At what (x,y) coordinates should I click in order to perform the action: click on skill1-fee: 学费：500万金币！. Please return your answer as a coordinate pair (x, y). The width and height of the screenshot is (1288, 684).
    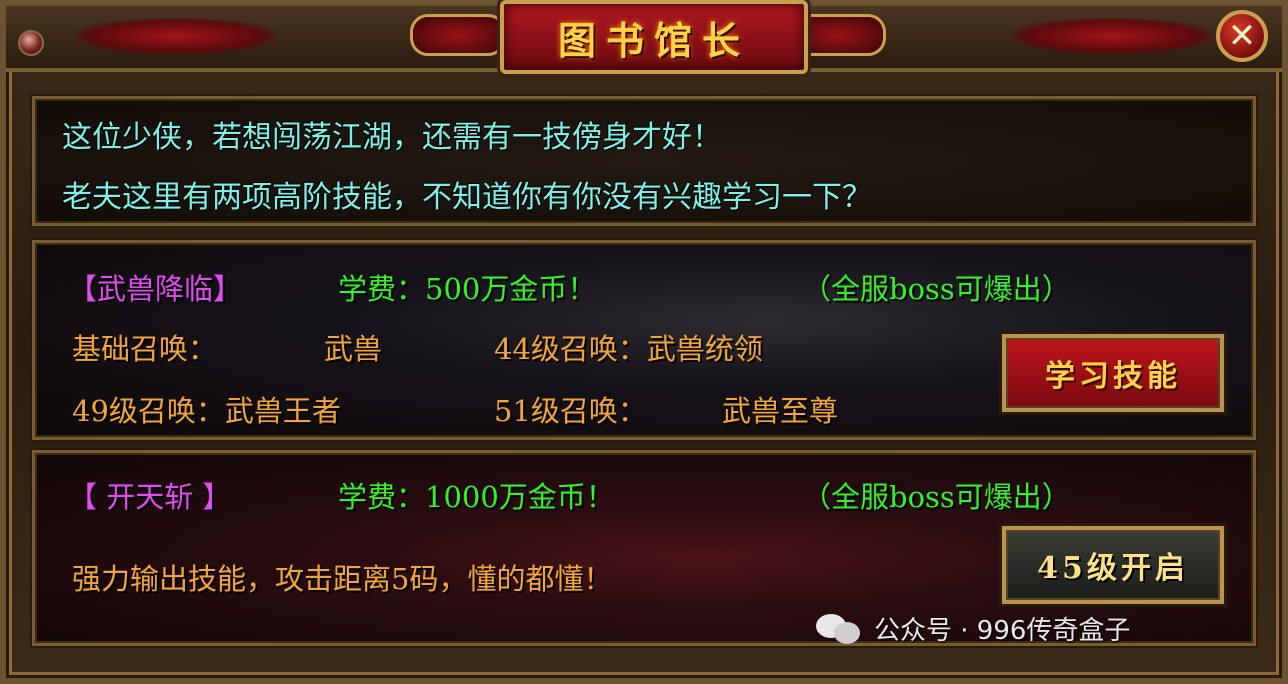
    Looking at the image, I should click on (467, 289).